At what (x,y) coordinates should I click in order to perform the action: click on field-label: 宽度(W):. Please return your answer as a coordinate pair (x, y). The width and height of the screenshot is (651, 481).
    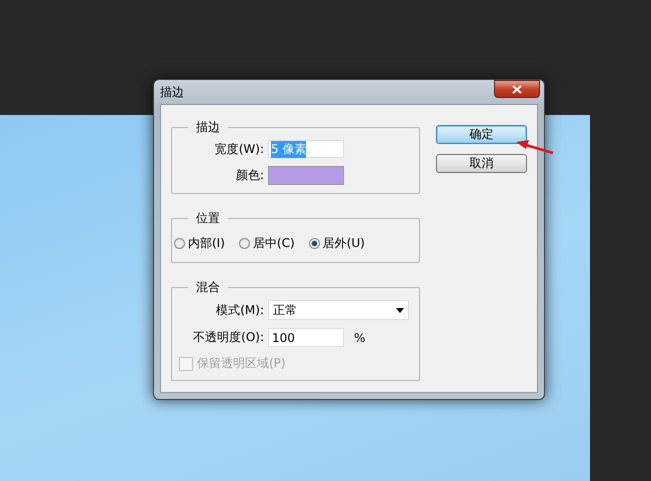
    Looking at the image, I should click on (239, 149).